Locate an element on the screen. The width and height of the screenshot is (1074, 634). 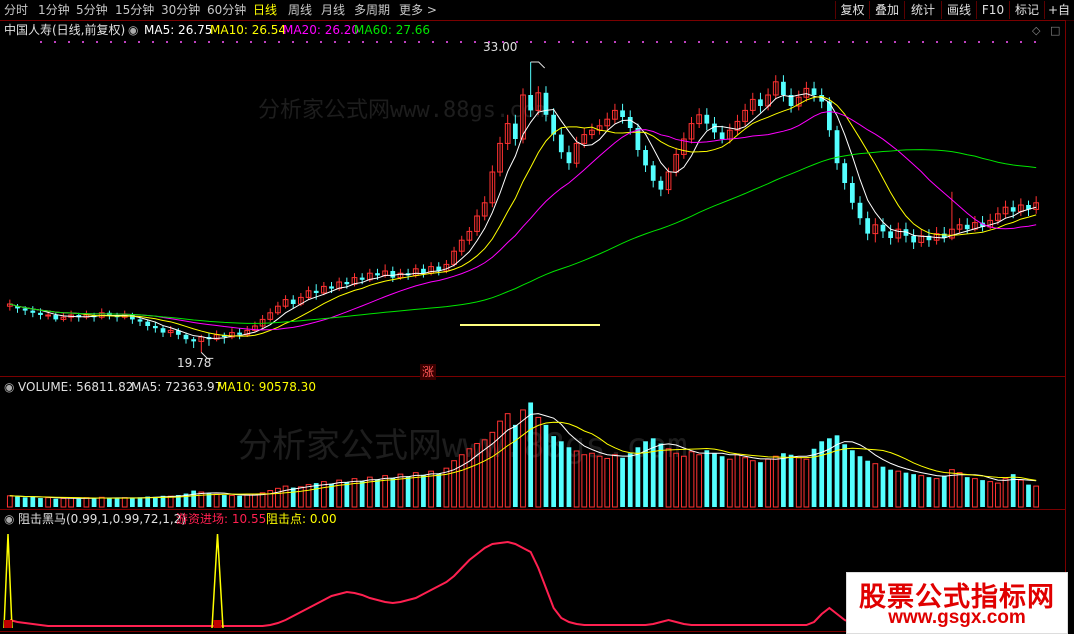
volume-readout: VOLUME: 56811.82 is located at coordinates (76, 387).